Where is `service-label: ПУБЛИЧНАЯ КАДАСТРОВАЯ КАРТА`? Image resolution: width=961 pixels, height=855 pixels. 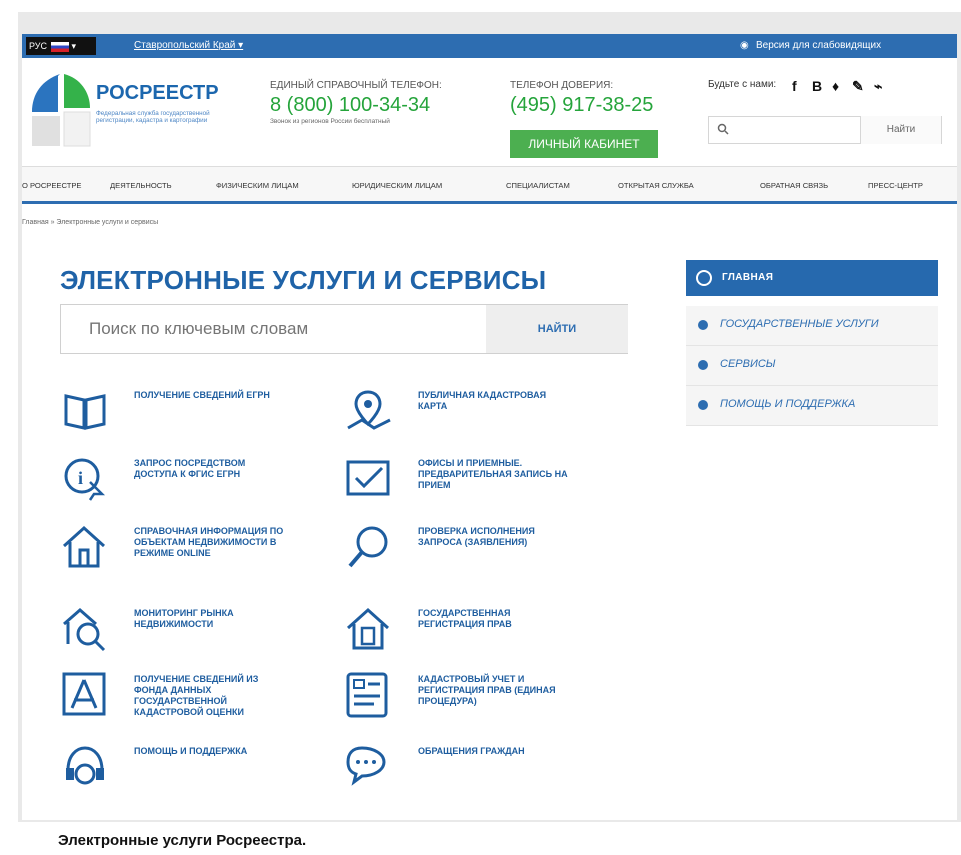
service-label: ПУБЛИЧНАЯ КАДАСТРОВАЯ КАРТА is located at coordinates (482, 400).